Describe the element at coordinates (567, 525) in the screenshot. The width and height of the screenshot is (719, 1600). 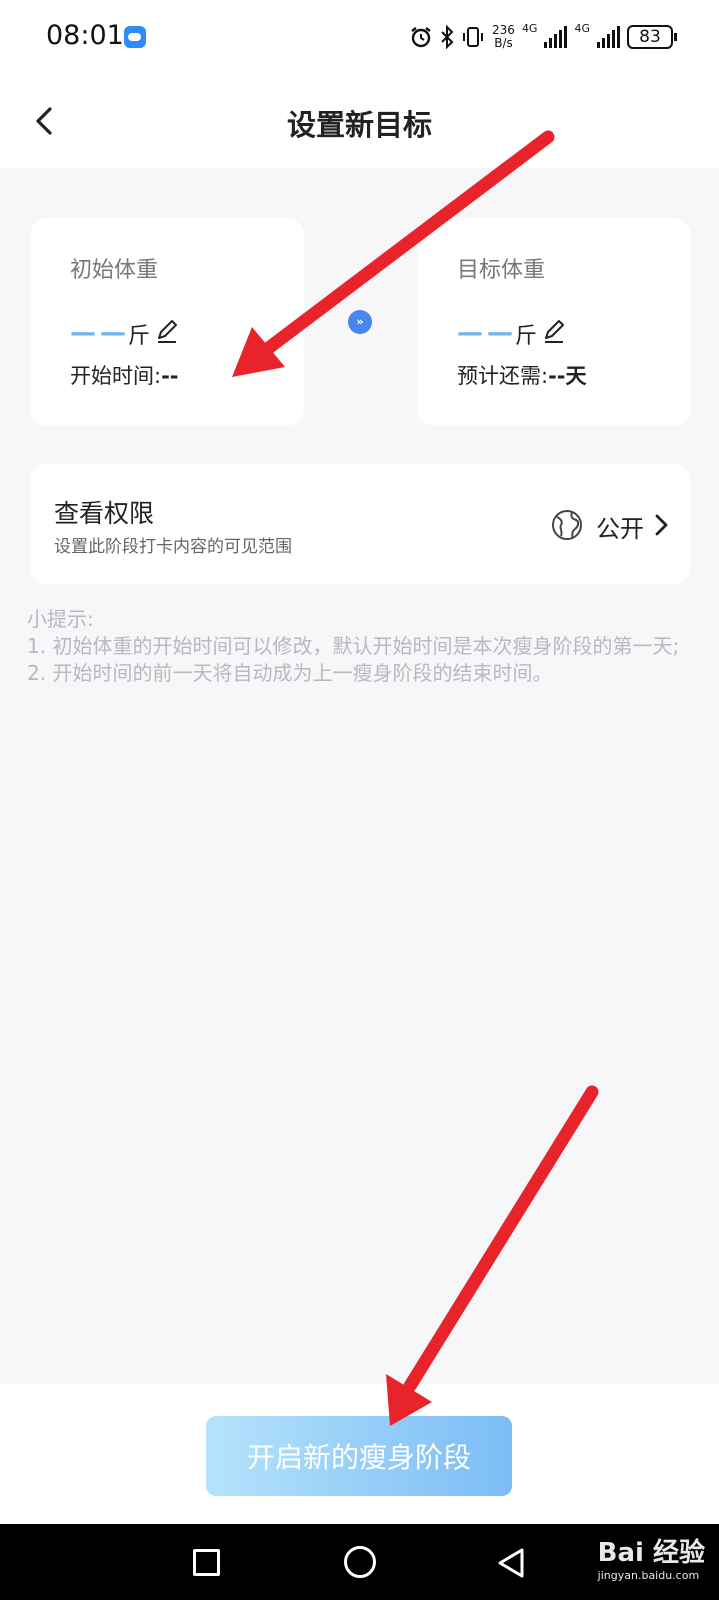
I see `globe-icon` at that location.